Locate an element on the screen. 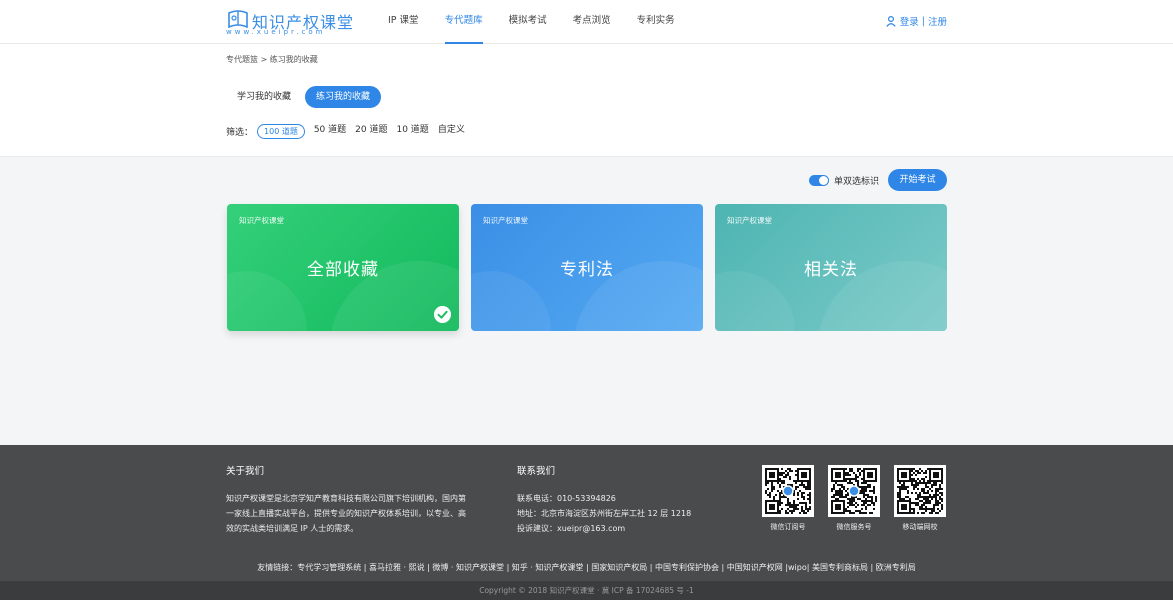  qr-mobile: 移动端网校 is located at coordinates (920, 498).